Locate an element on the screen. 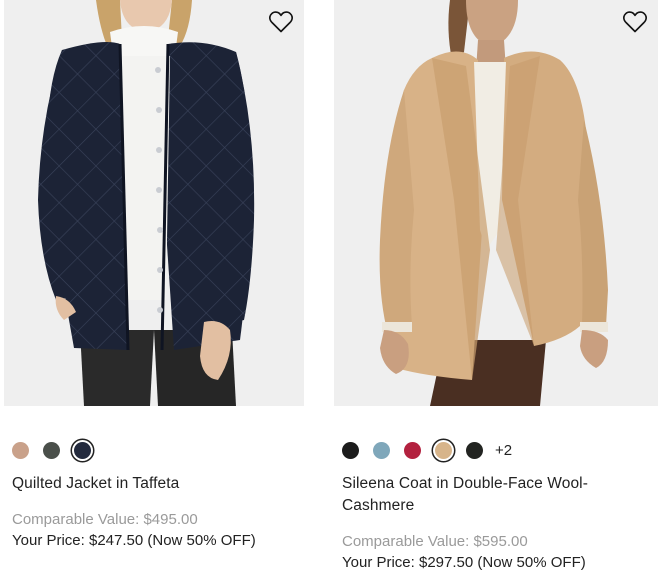 The height and width of the screenshot is (577, 668). your-price: Your Price: $247.50 (Now 50% OFF) is located at coordinates (134, 540).